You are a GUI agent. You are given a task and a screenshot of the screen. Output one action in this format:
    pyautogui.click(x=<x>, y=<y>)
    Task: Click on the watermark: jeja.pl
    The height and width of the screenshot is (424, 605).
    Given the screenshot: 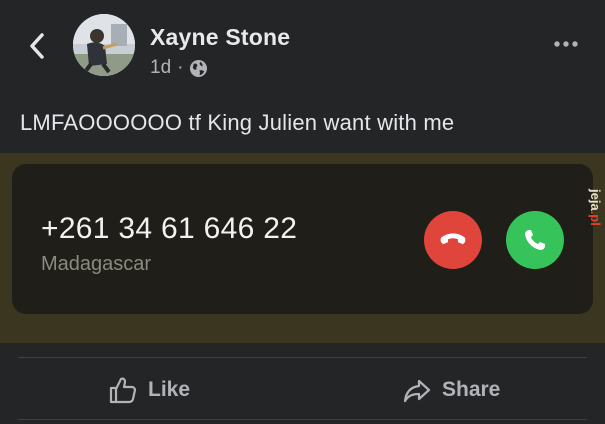 What is the action you would take?
    pyautogui.click(x=595, y=207)
    